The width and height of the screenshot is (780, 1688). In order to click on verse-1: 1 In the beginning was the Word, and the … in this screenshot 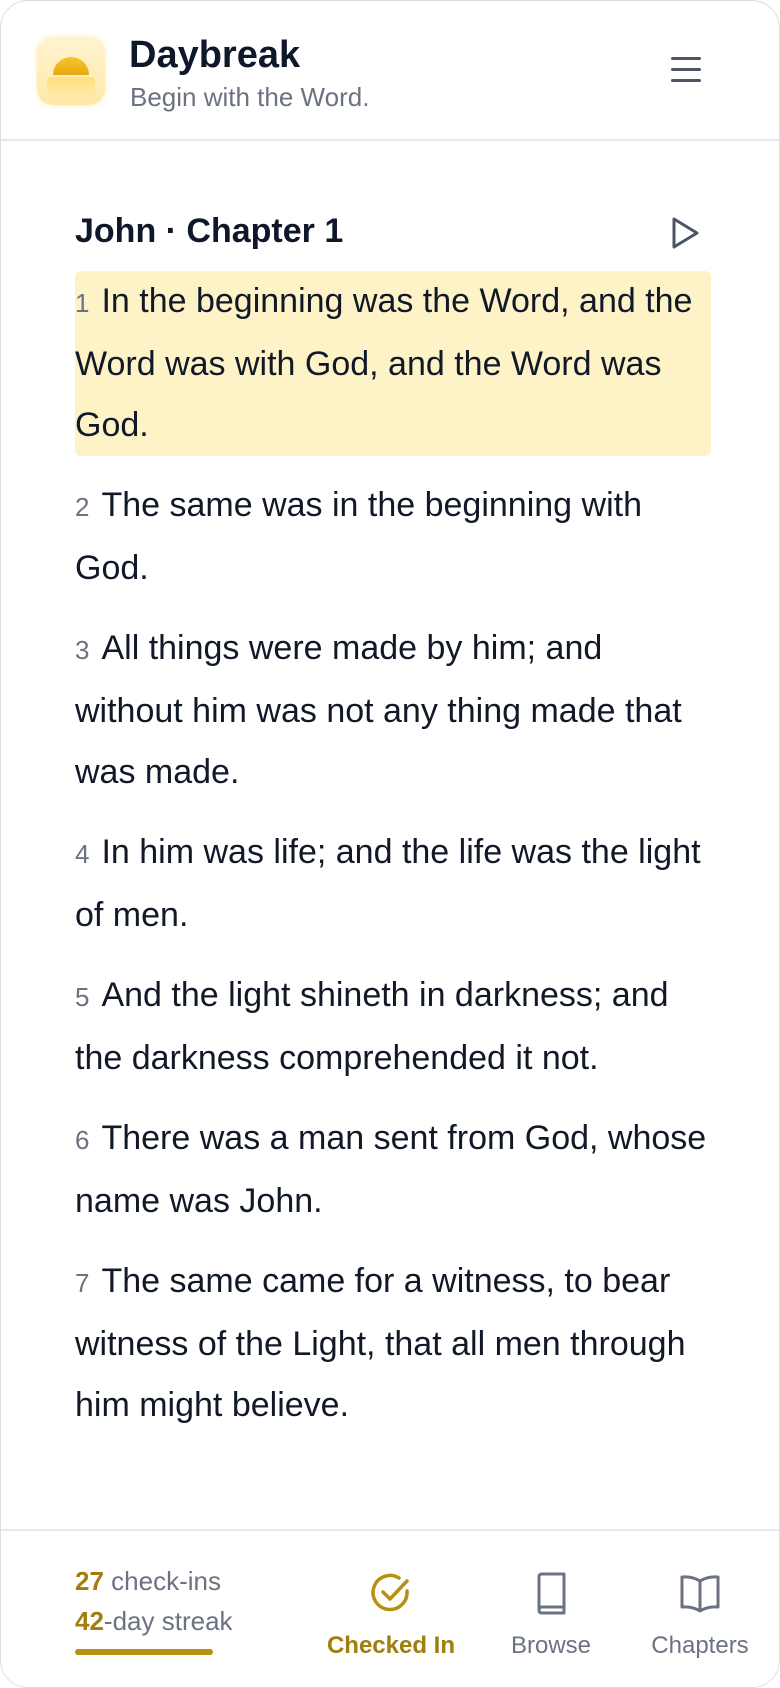, I will do `click(393, 363)`.